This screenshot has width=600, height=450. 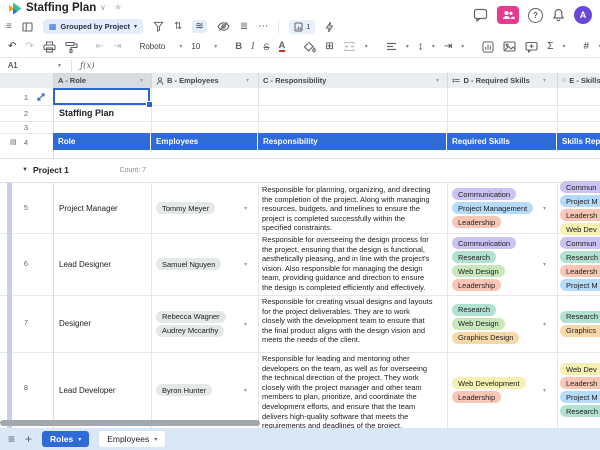 I want to click on table-header-required-skills: Required Skills, so click(x=501, y=141).